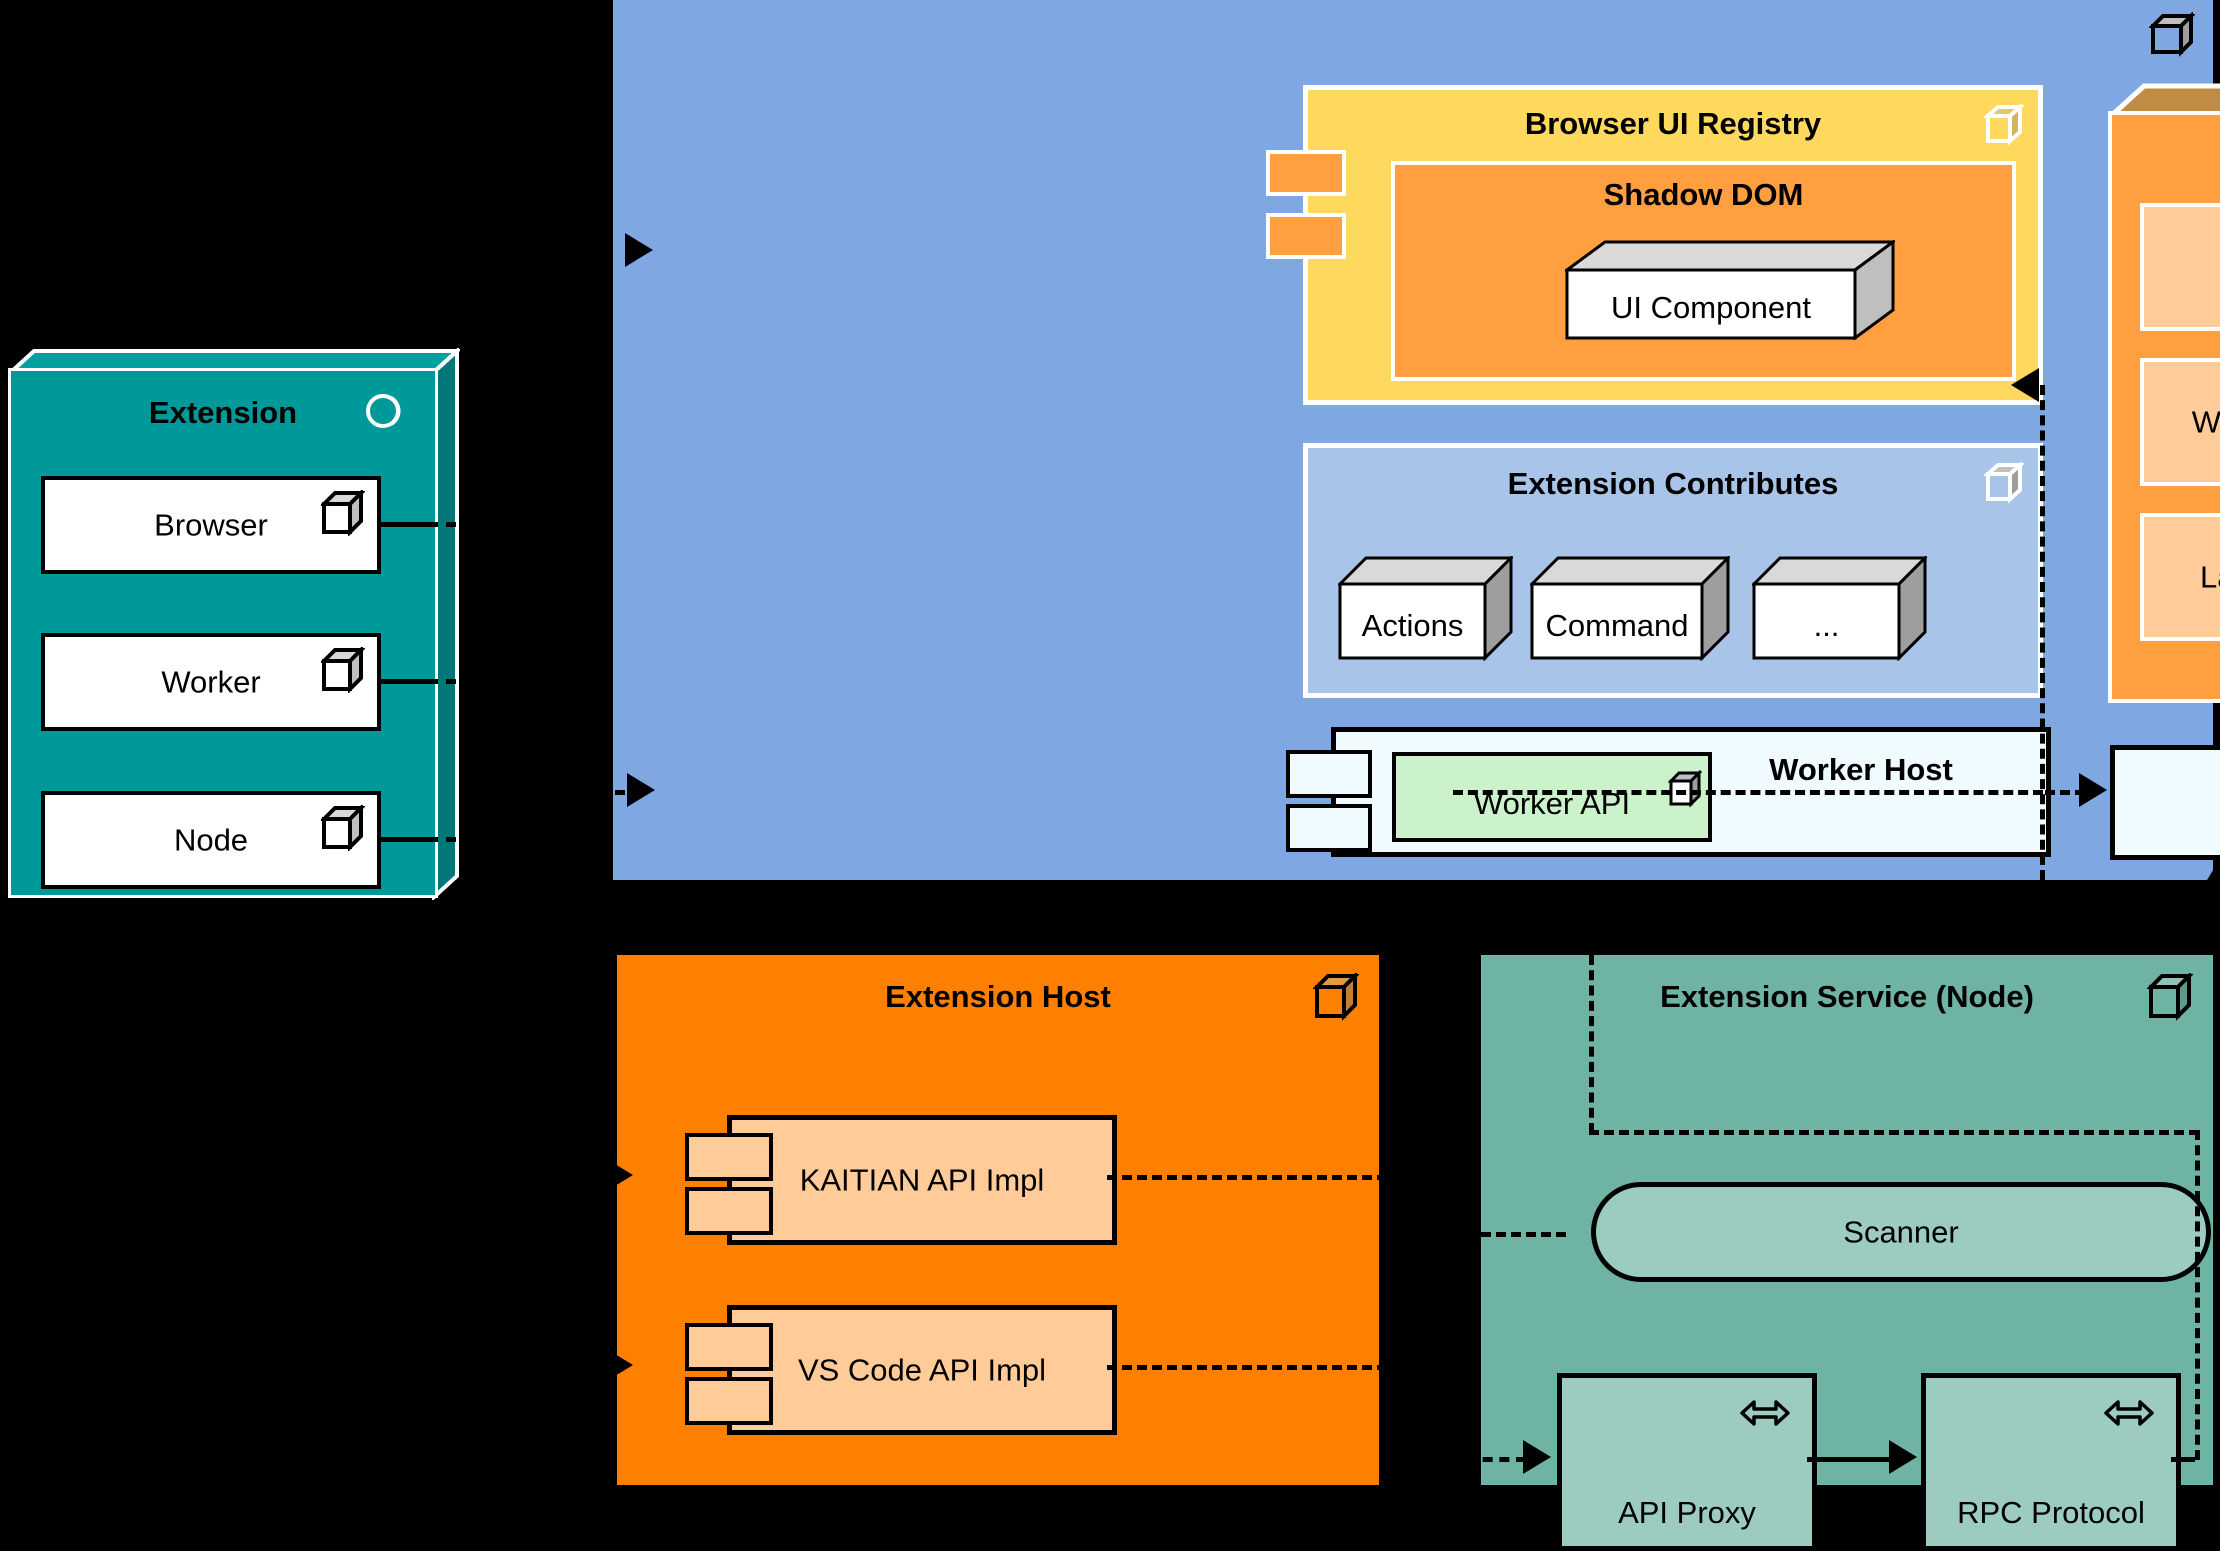  Describe the element at coordinates (2166, 152) in the screenshot. I see `main-thread-features-title: Main Thread Features` at that location.